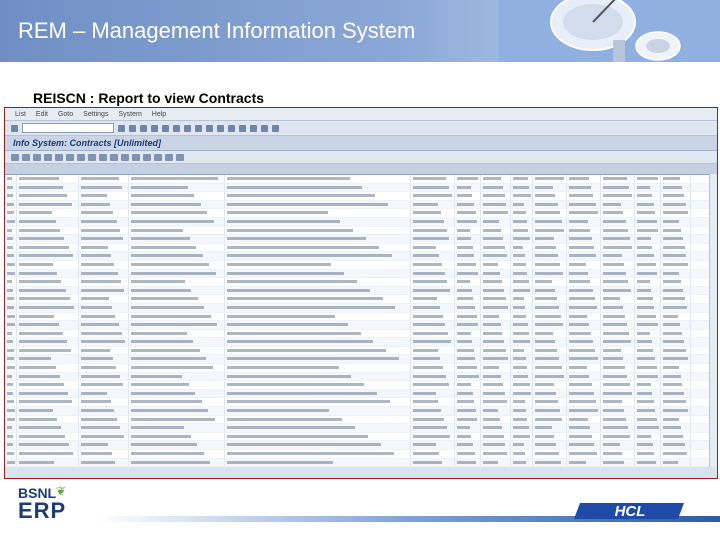 The height and width of the screenshot is (540, 720). I want to click on first-page-icon, so click(198, 128).